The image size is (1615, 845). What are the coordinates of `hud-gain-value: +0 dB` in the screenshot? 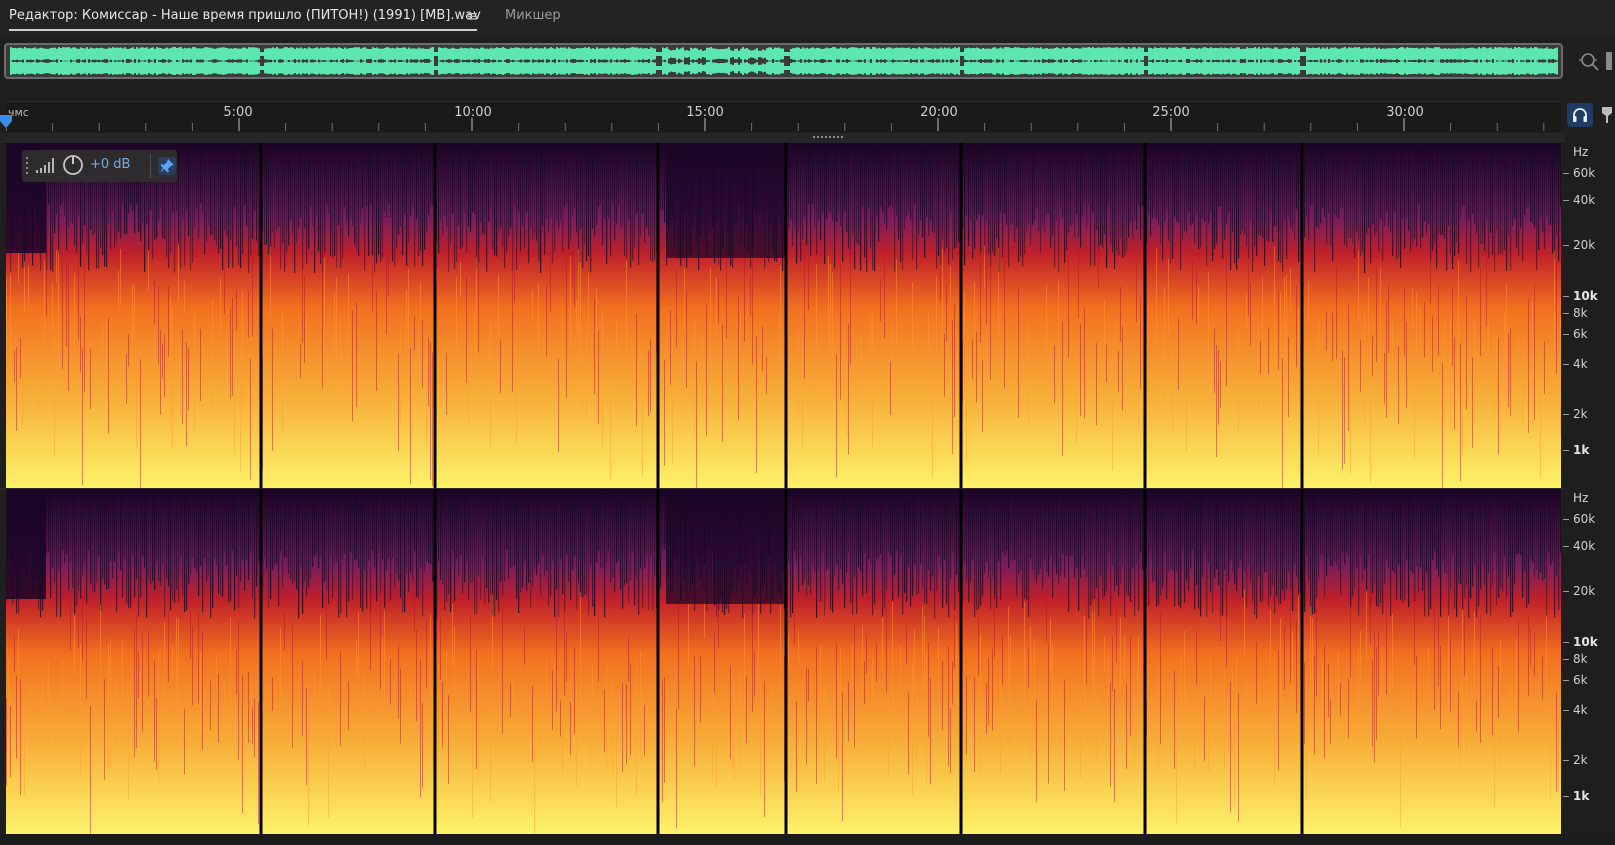 It's located at (110, 164).